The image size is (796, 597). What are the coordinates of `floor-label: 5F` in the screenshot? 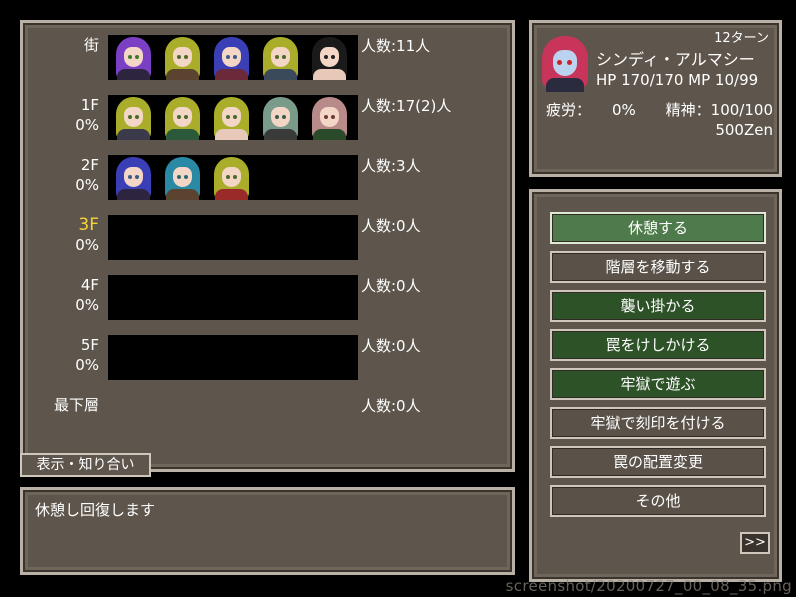 It's located at (89, 345).